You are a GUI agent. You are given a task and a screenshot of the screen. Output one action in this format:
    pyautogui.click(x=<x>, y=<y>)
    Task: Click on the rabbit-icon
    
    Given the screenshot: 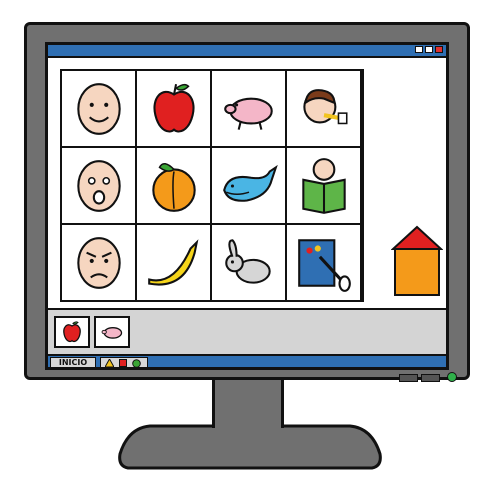 What is the action you would take?
    pyautogui.click(x=247, y=261)
    